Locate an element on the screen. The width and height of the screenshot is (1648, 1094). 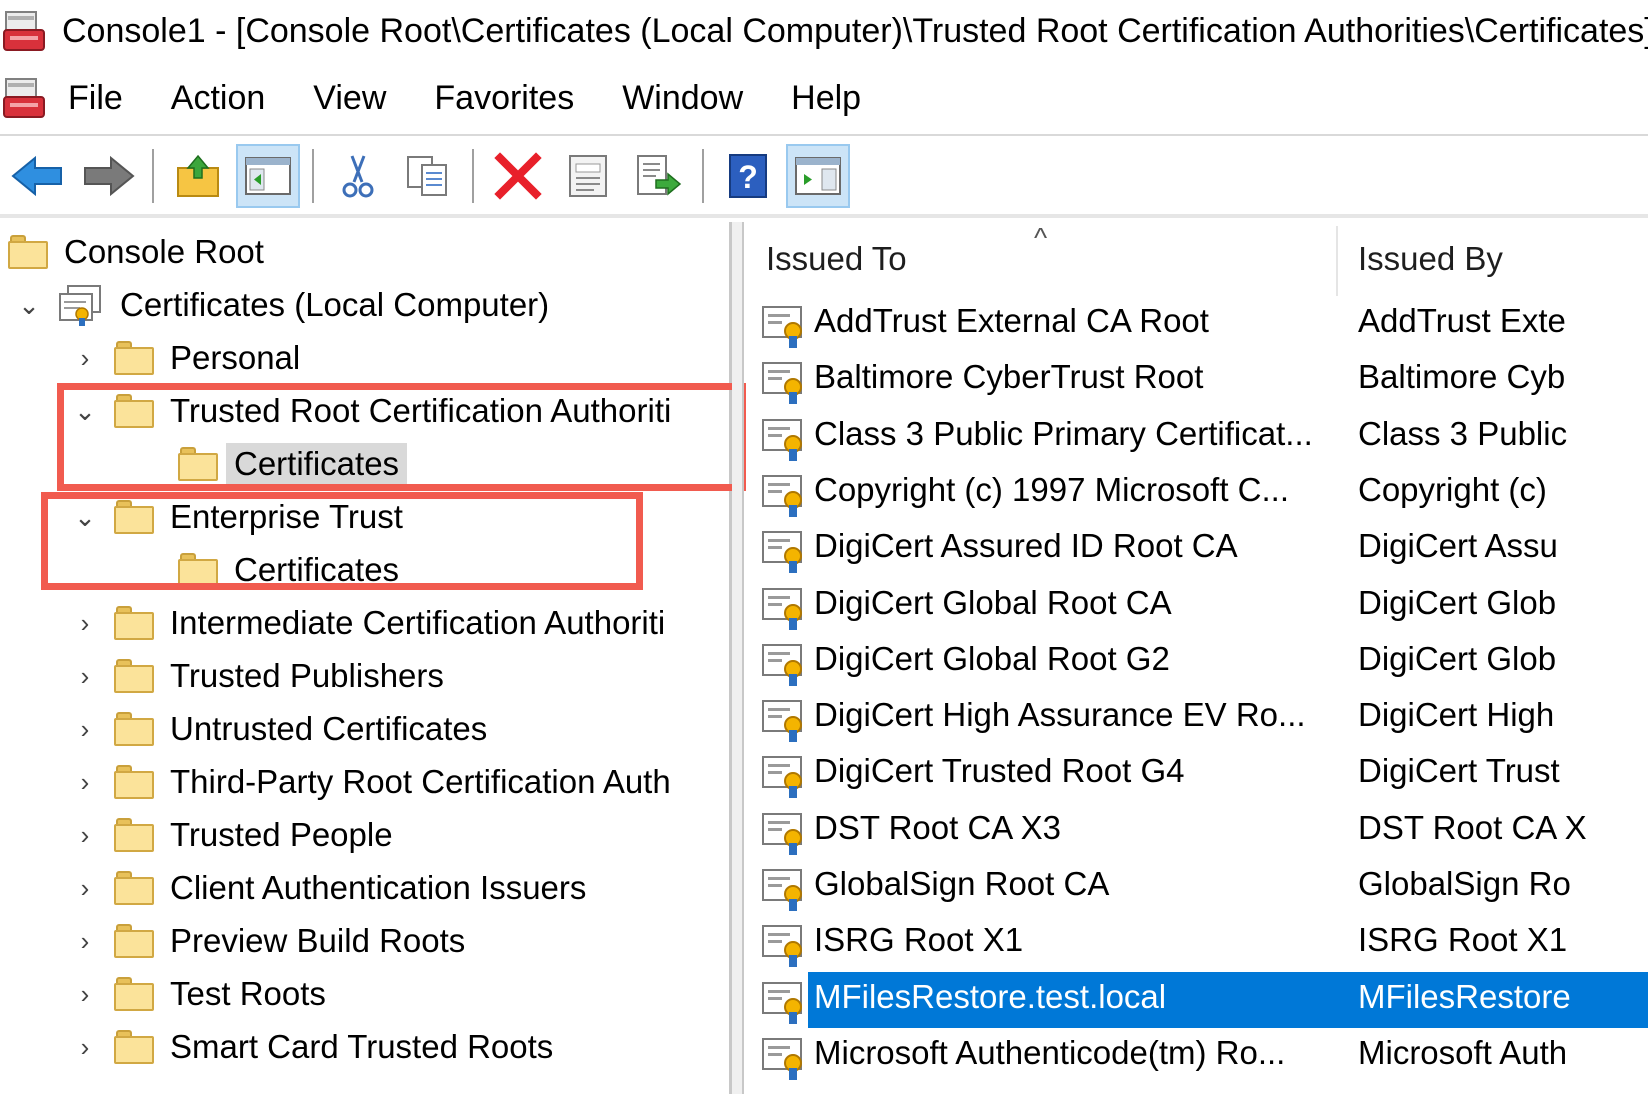
menu-favorites: Favorites is located at coordinates (504, 98).